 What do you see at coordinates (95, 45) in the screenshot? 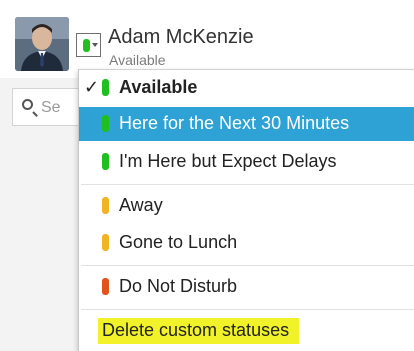
I see `chevron-down-icon` at bounding box center [95, 45].